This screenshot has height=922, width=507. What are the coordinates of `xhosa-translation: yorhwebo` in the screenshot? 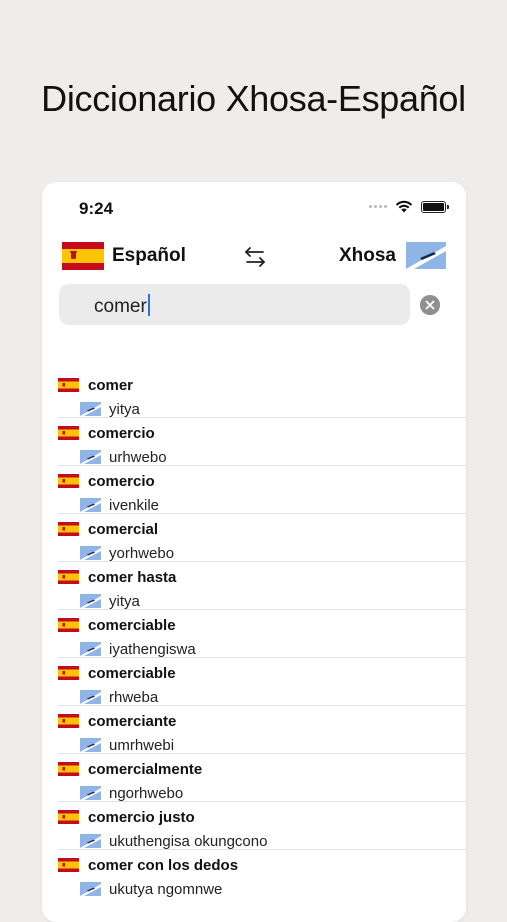 It's located at (142, 553).